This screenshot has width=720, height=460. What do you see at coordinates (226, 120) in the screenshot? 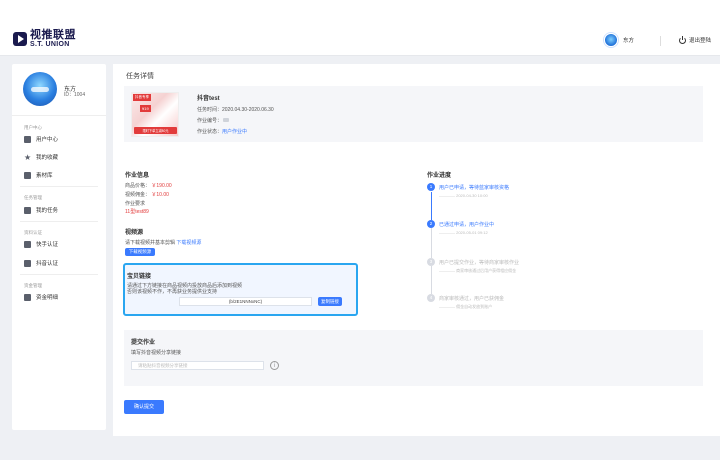
I see `task-number-masked` at bounding box center [226, 120].